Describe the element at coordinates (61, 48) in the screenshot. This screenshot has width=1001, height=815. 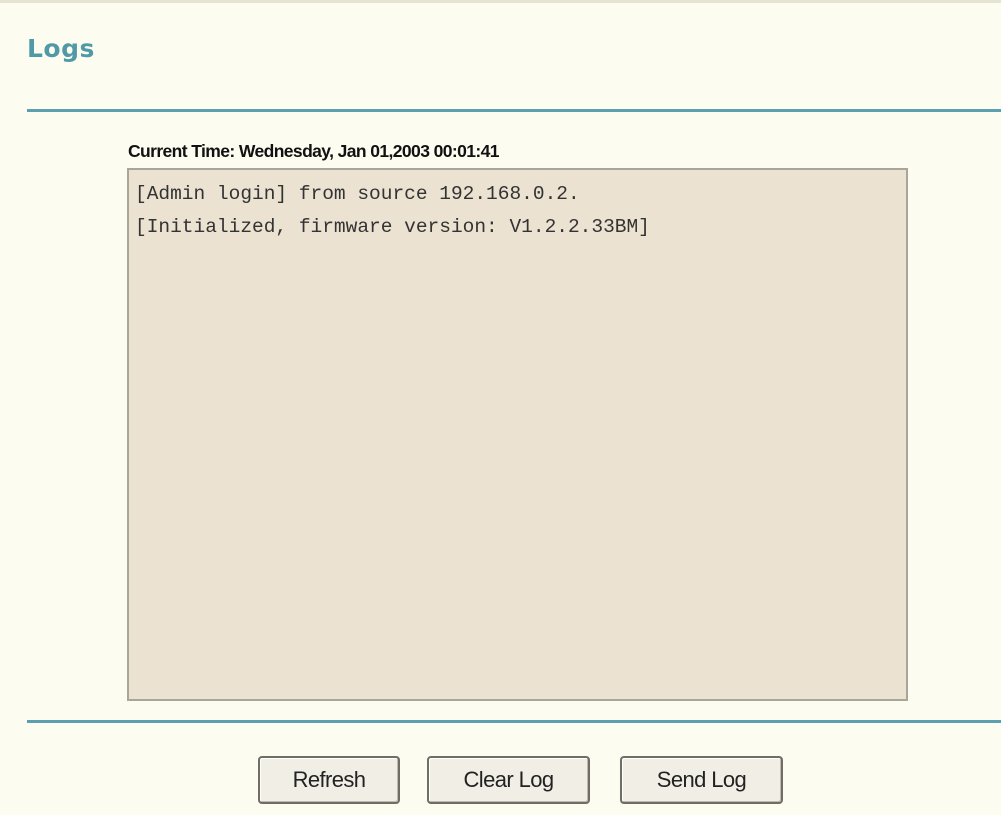
I see `page-title: Logs` at that location.